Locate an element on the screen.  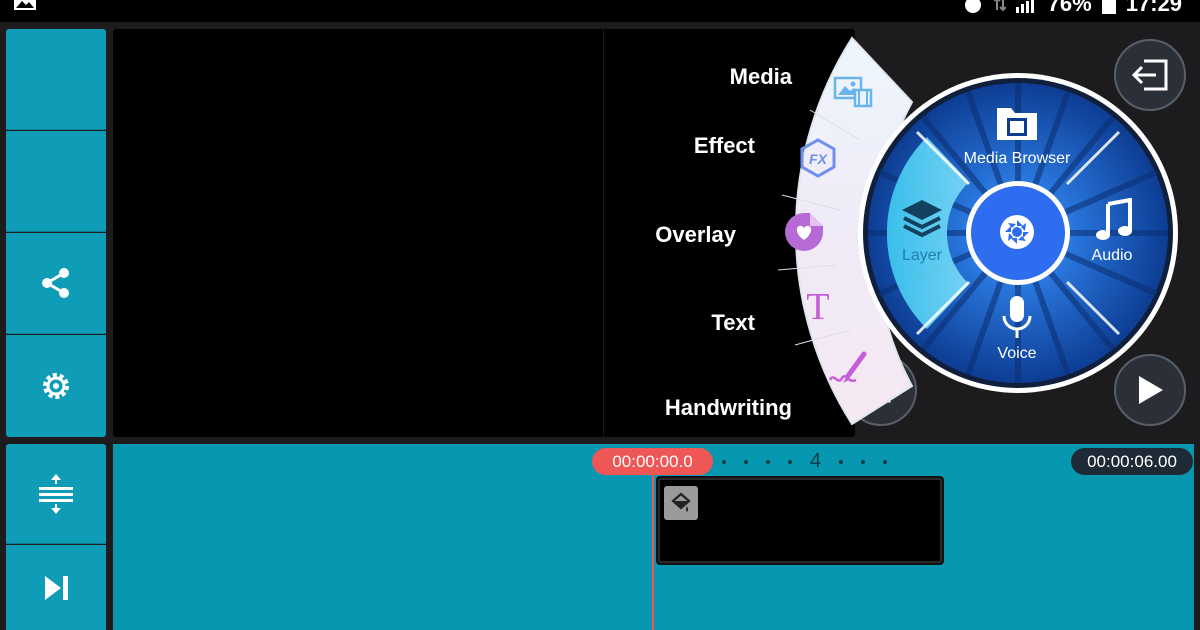
arc-menu-text: Text is located at coordinates (717, 323).